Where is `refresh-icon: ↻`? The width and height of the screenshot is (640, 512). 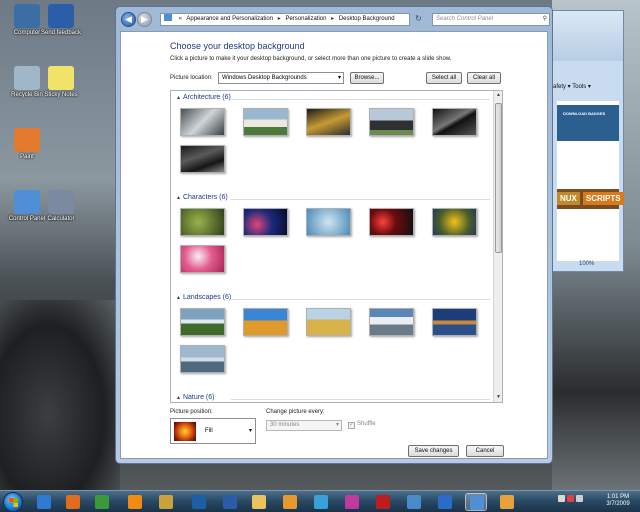 refresh-icon: ↻ is located at coordinates (418, 19).